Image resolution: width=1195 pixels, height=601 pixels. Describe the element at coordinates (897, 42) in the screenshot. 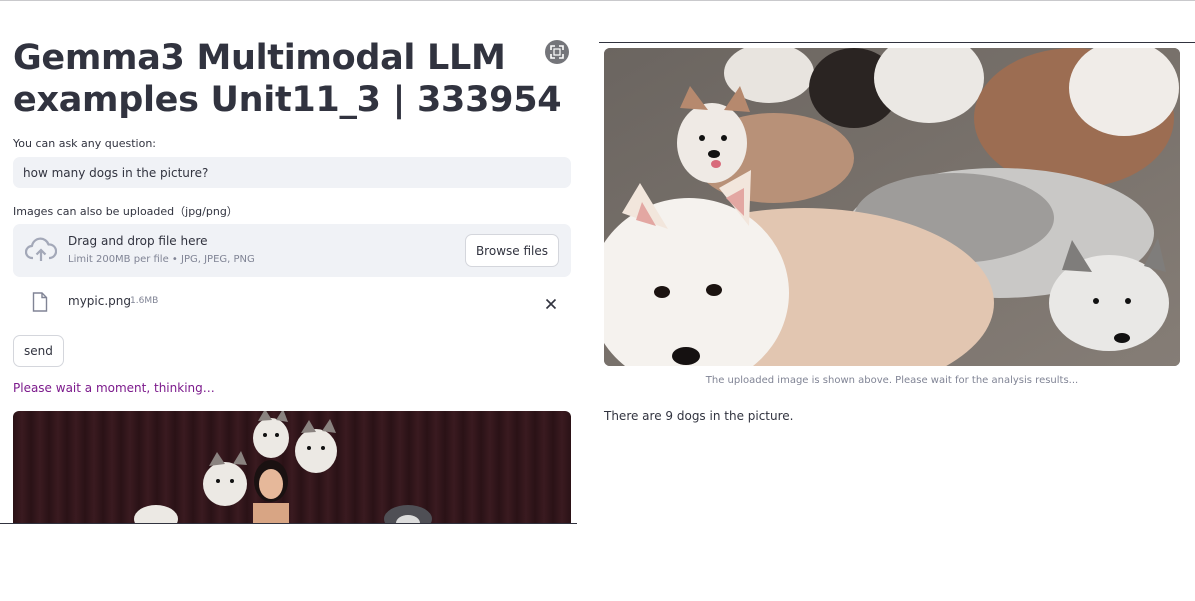

I see `right-divider` at that location.